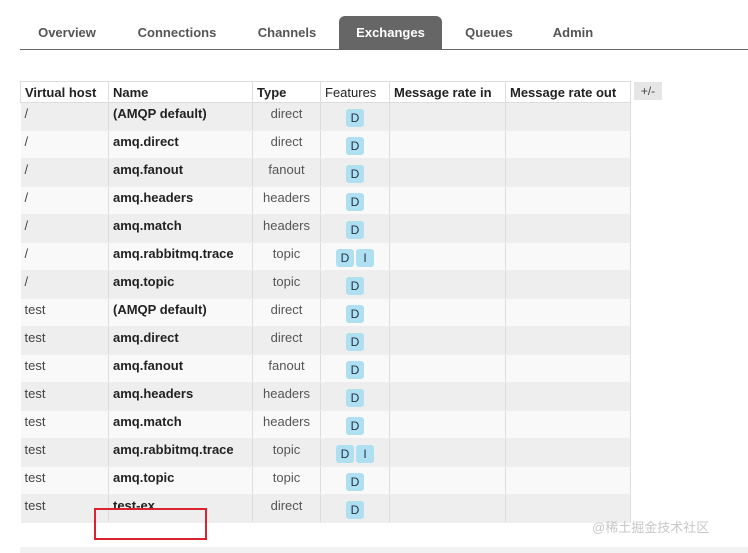 The image size is (748, 553). I want to click on tab-exchanges: Exchanges, so click(390, 32).